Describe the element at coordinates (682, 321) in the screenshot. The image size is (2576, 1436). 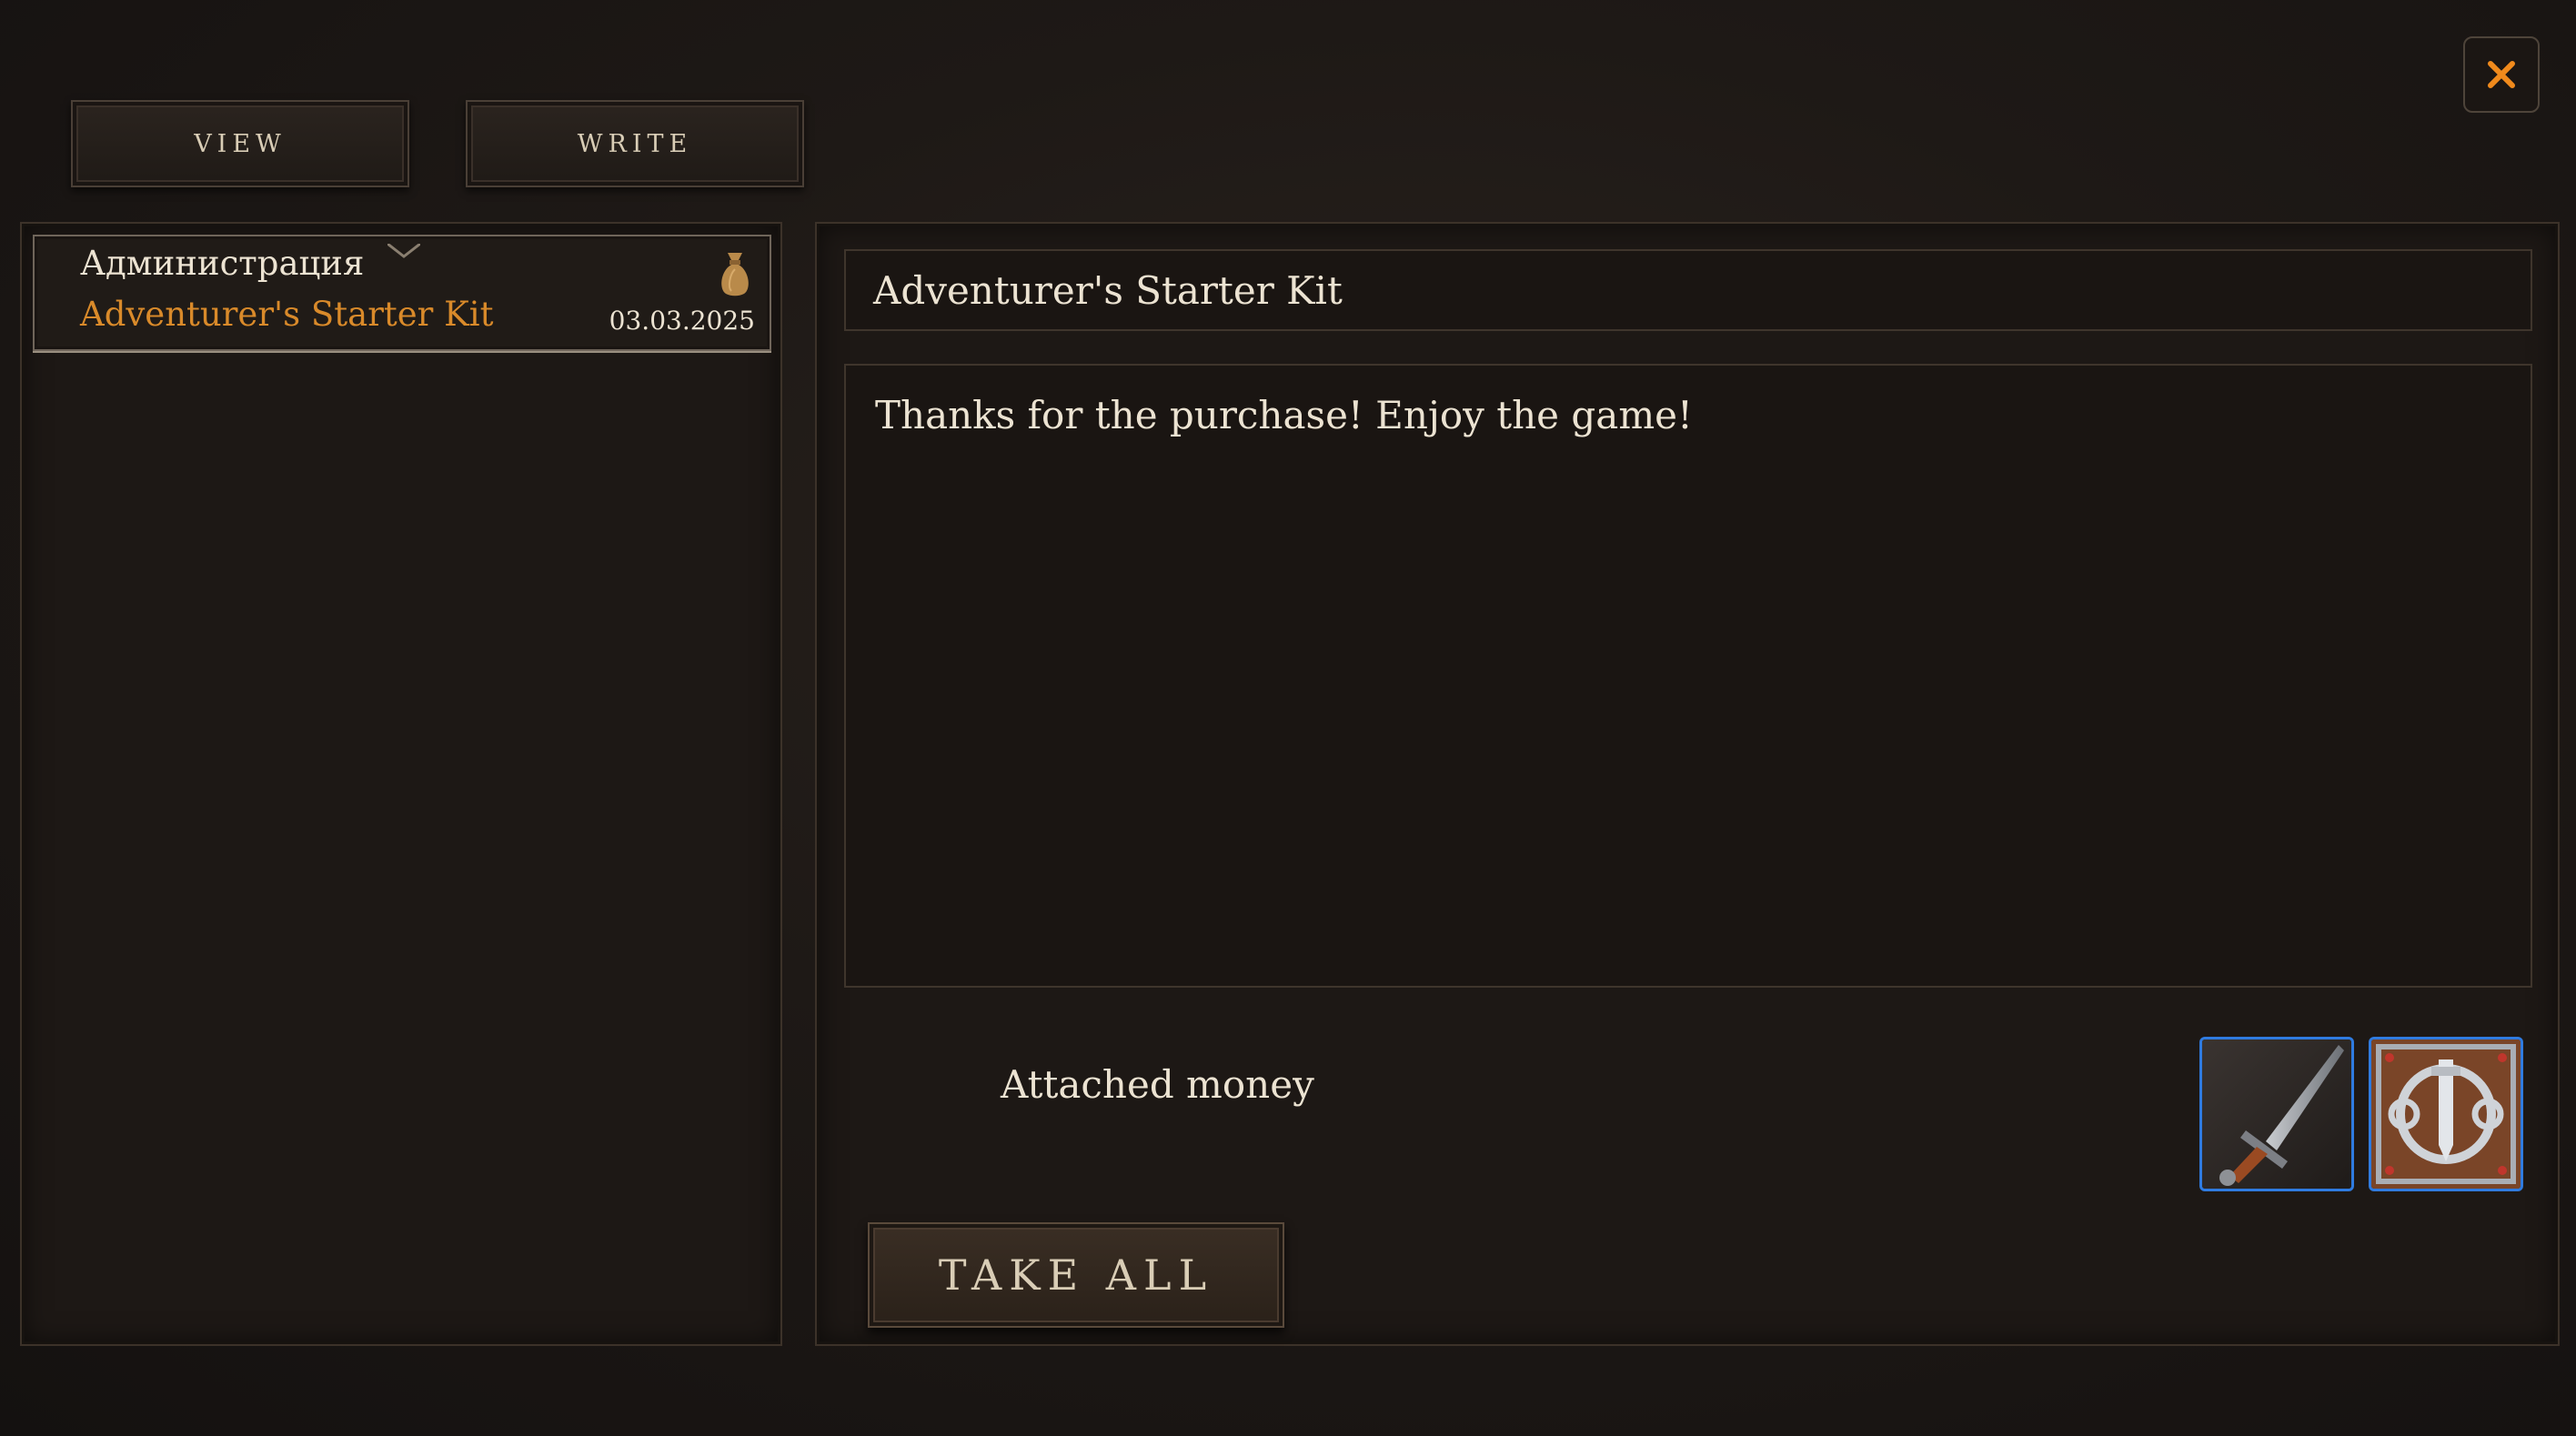
I see `mail-date: 03.03.2025` at that location.